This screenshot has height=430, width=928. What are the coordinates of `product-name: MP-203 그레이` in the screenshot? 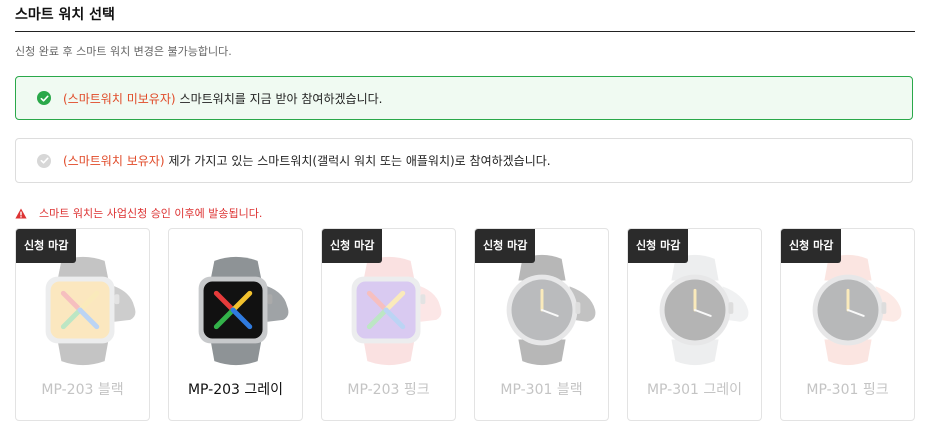 It's located at (235, 390).